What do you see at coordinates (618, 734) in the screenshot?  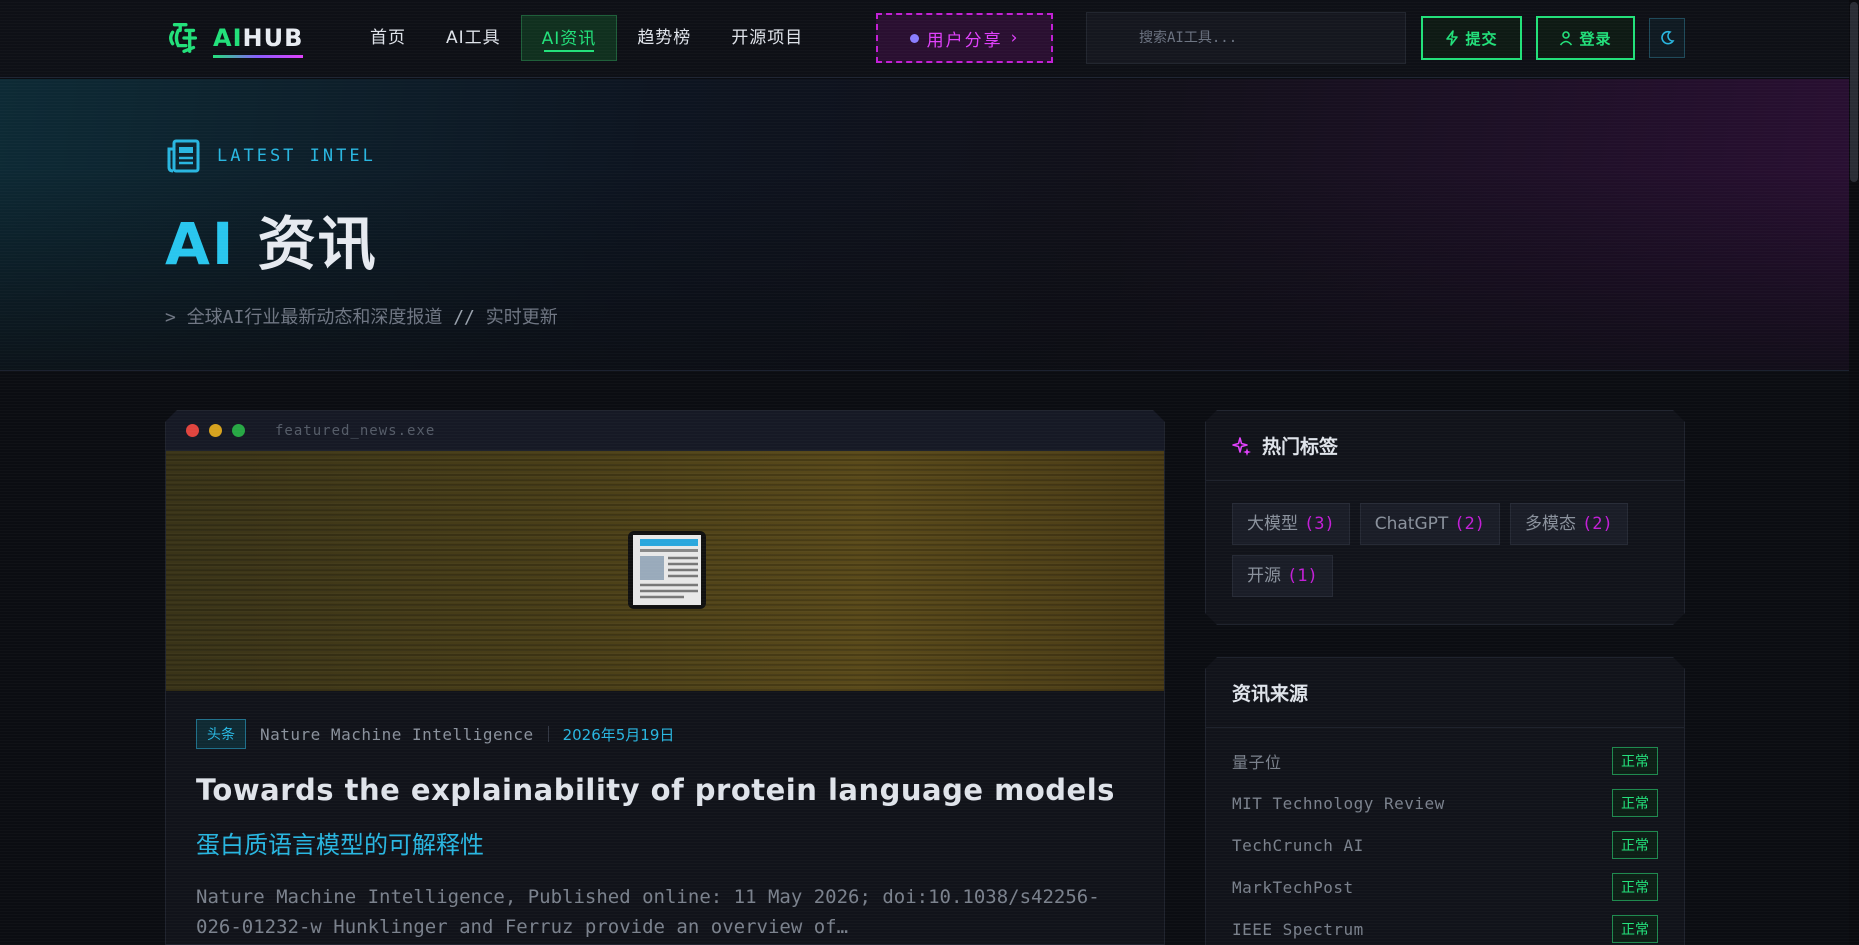 I see `news-date: 2026年5月19日` at bounding box center [618, 734].